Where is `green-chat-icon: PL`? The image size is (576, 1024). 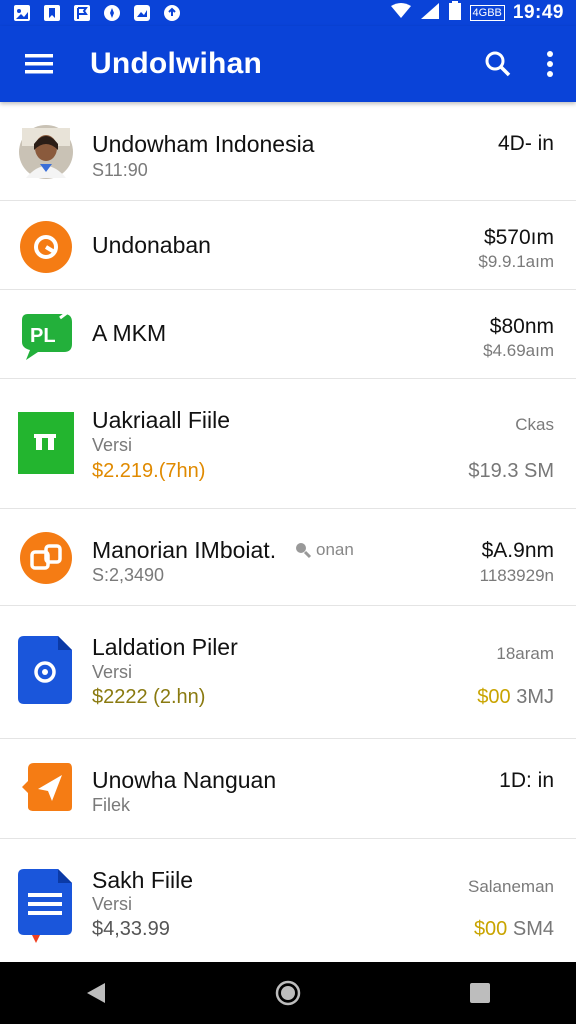 green-chat-icon: PL is located at coordinates (46, 338).